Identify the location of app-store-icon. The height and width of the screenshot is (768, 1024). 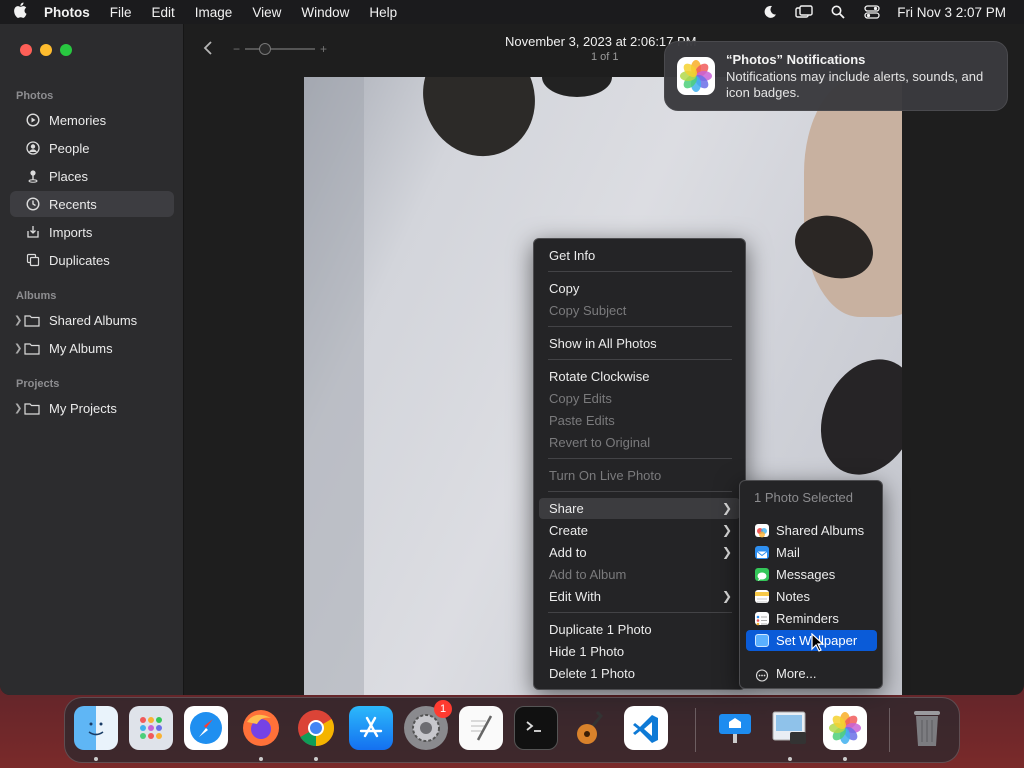
(371, 728).